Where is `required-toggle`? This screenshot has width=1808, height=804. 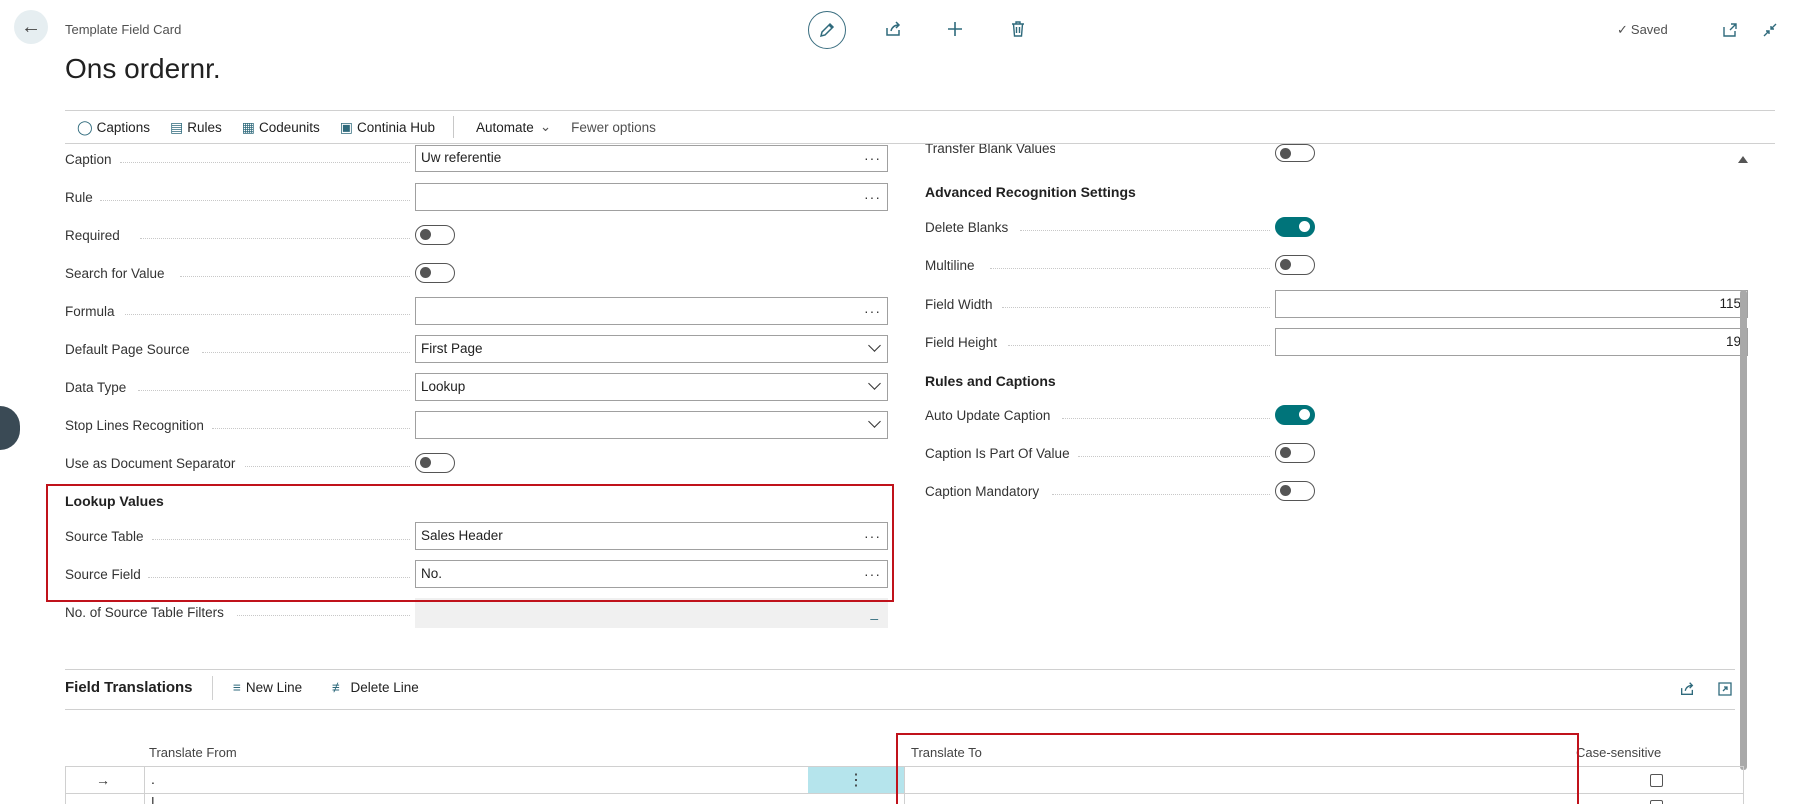 required-toggle is located at coordinates (435, 235).